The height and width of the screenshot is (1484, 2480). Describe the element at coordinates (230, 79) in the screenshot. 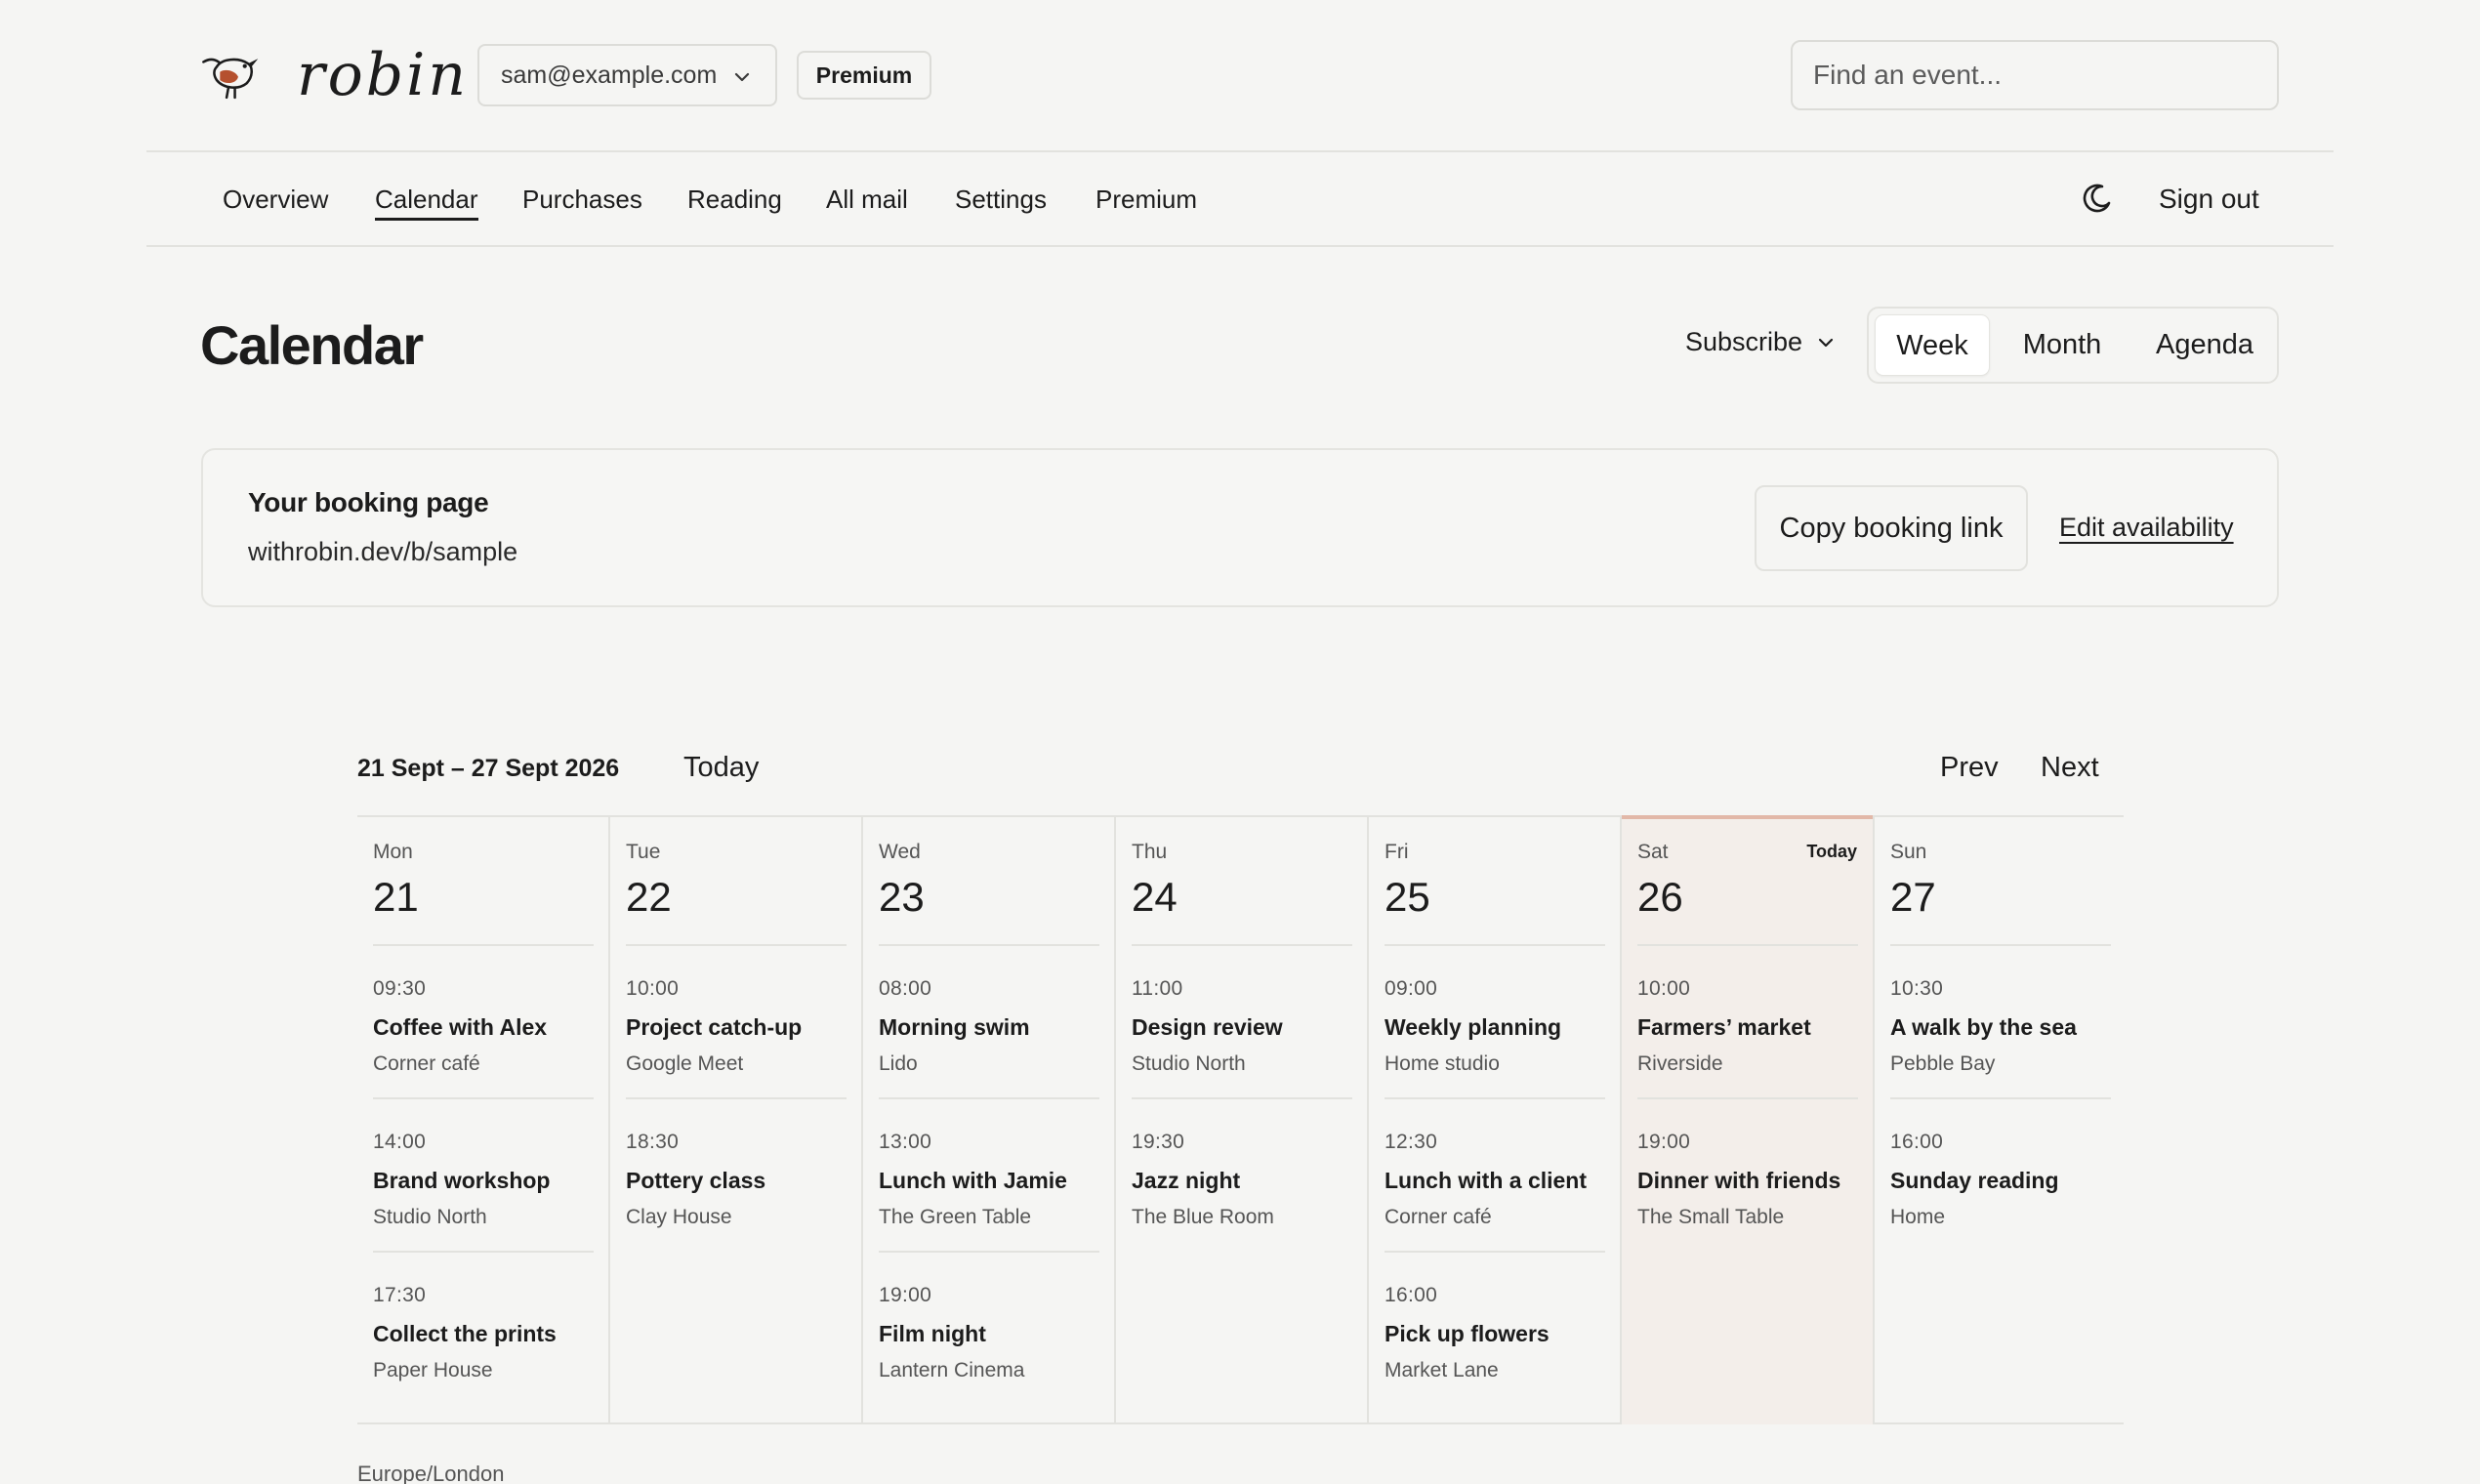

I see `robin-bird-icon` at that location.